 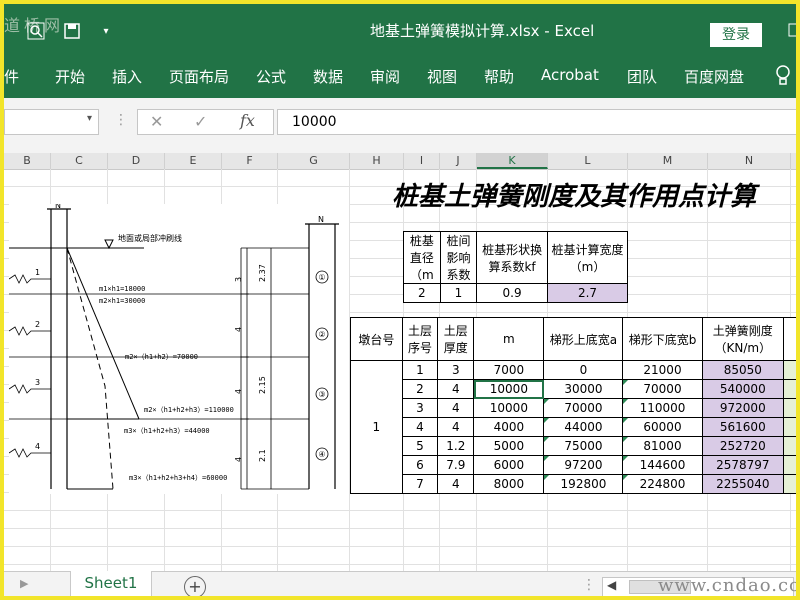 What do you see at coordinates (714, 76) in the screenshot?
I see `tab-baidu-netdisk: 百度网盘` at bounding box center [714, 76].